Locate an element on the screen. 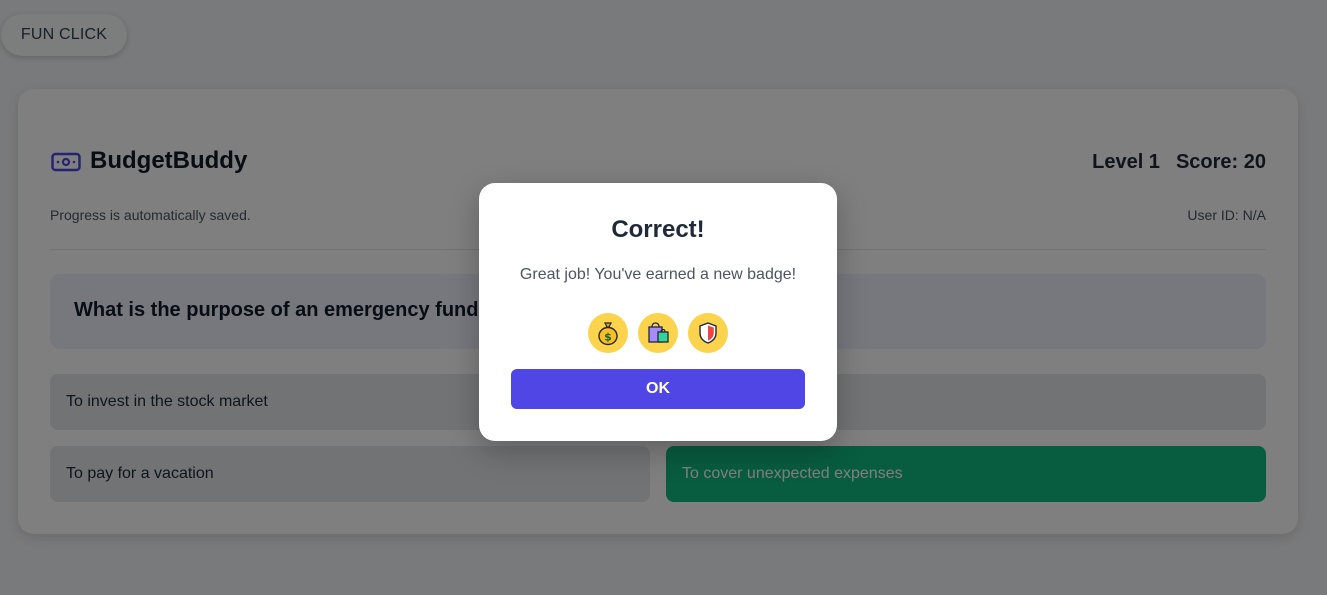 The height and width of the screenshot is (595, 1327). shopping-bag-icon is located at coordinates (658, 333).